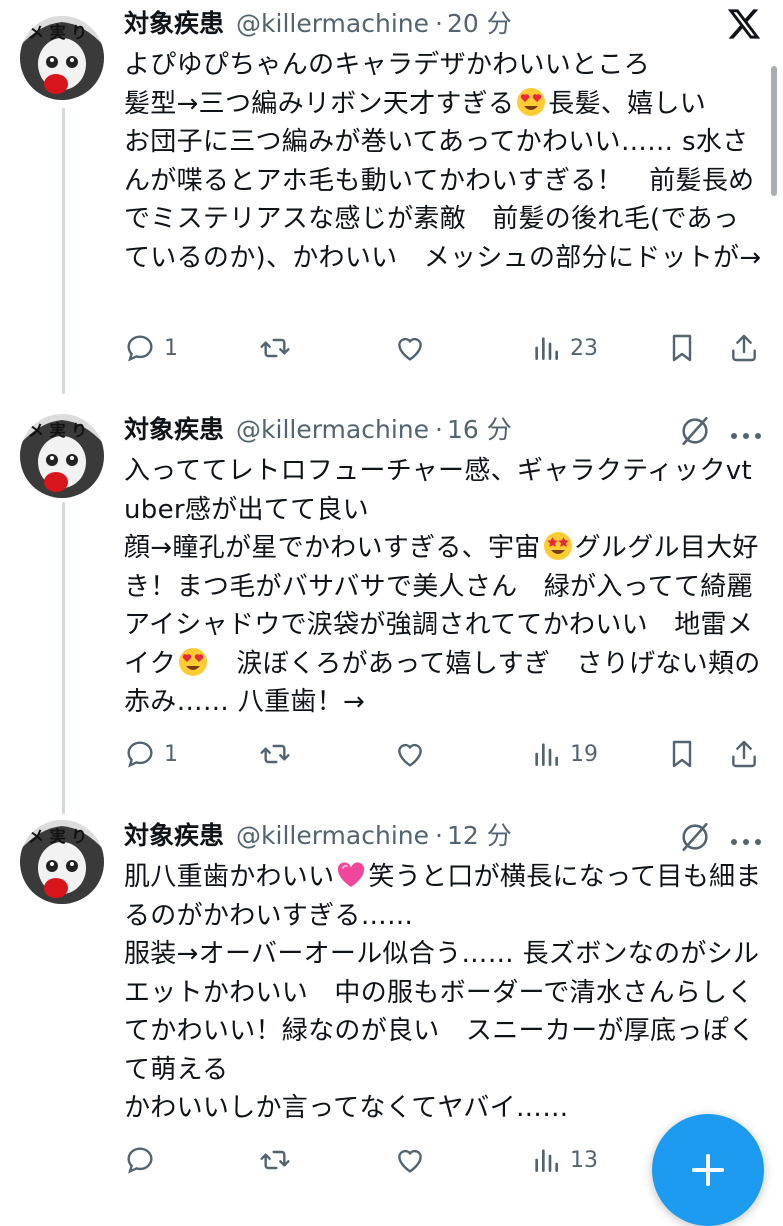 This screenshot has height=1226, width=783. Describe the element at coordinates (479, 24) in the screenshot. I see `timestamp: 20 分` at that location.